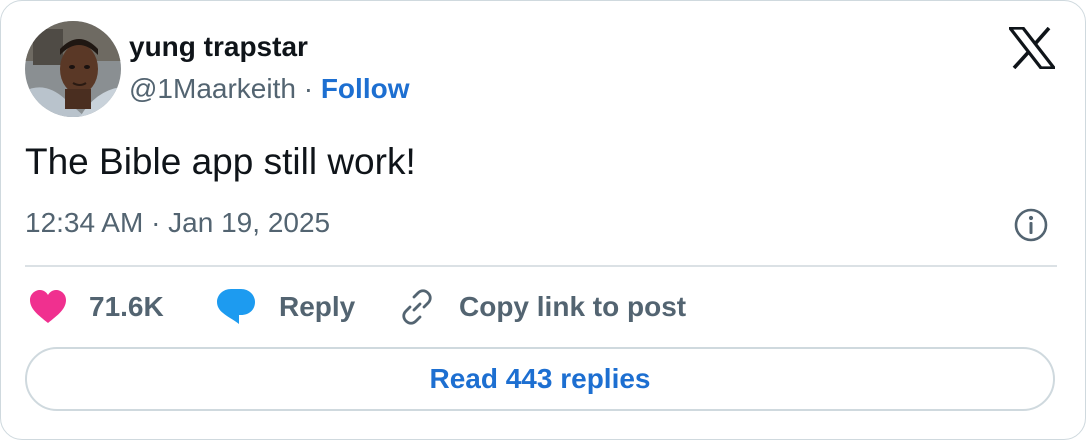 This screenshot has height=442, width=1088. What do you see at coordinates (177, 223) in the screenshot?
I see `tweet-timestamp: 12:34 AM · Jan 19, 2025` at bounding box center [177, 223].